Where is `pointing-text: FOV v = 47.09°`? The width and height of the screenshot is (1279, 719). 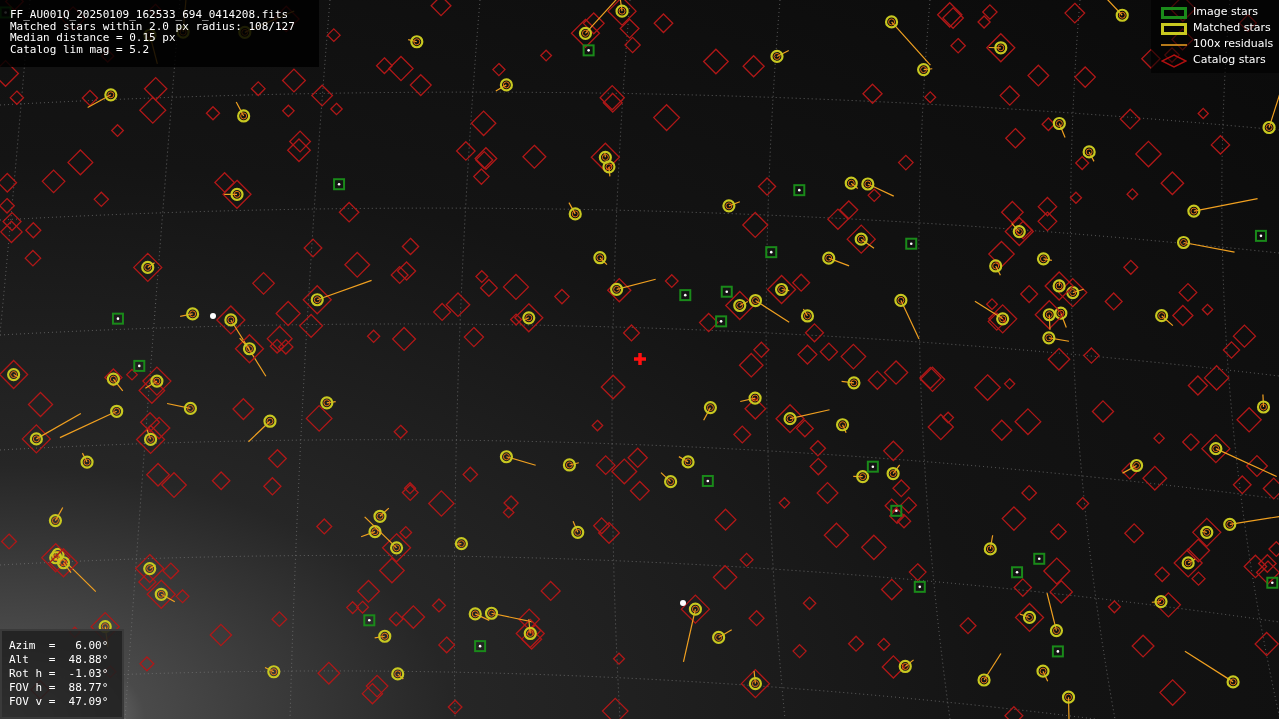
pointing-text: FOV v = 47.09° is located at coordinates (59, 702).